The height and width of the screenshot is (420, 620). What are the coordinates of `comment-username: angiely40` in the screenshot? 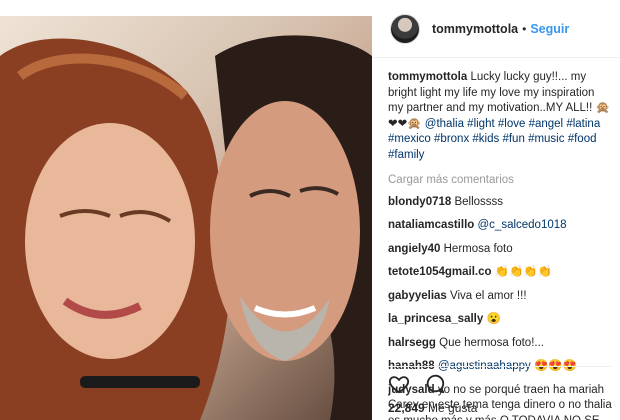 It's located at (414, 249).